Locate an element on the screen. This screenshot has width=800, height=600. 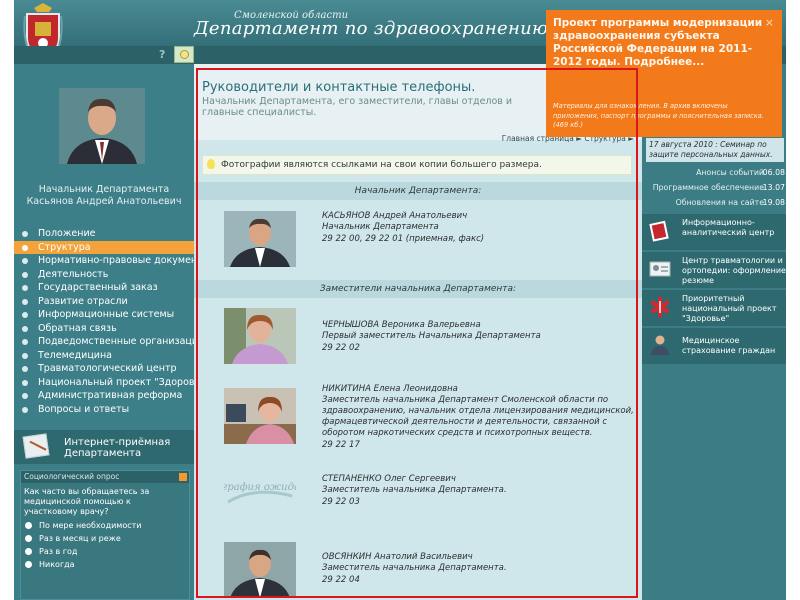
lightbulb-icon is located at coordinates (211, 164).